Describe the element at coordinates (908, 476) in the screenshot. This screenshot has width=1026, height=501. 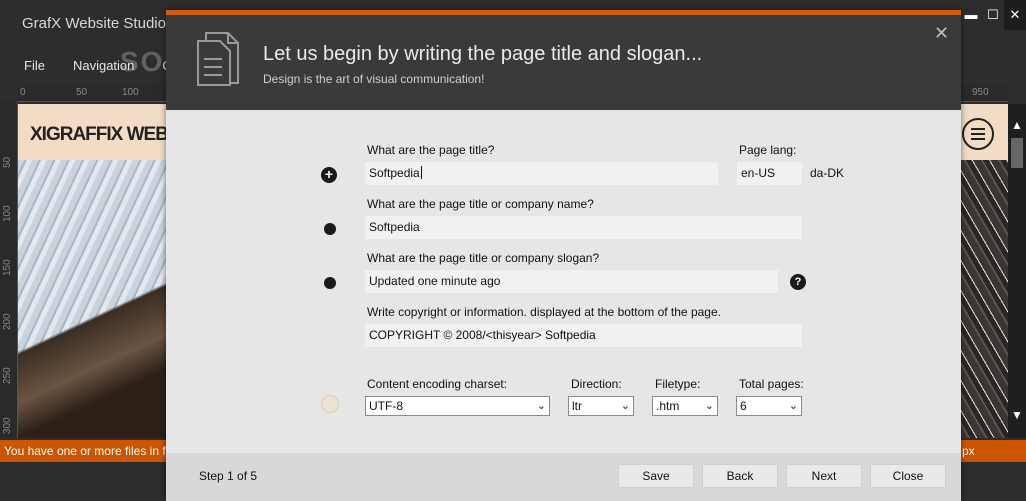
I see `close-button: Close` at that location.